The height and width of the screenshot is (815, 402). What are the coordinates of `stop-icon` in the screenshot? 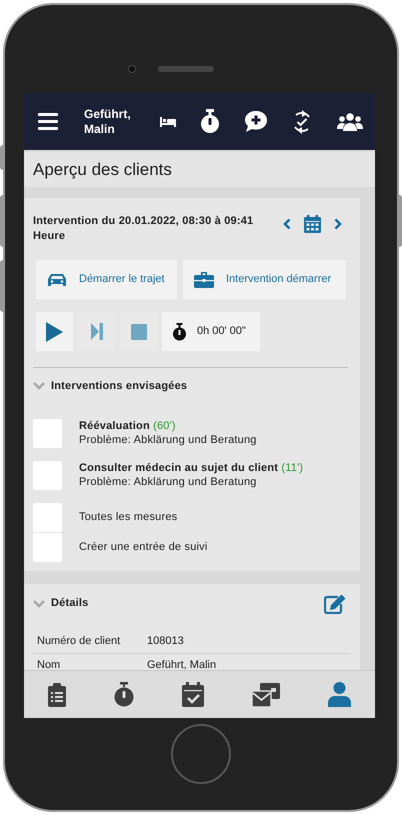 It's located at (138, 332).